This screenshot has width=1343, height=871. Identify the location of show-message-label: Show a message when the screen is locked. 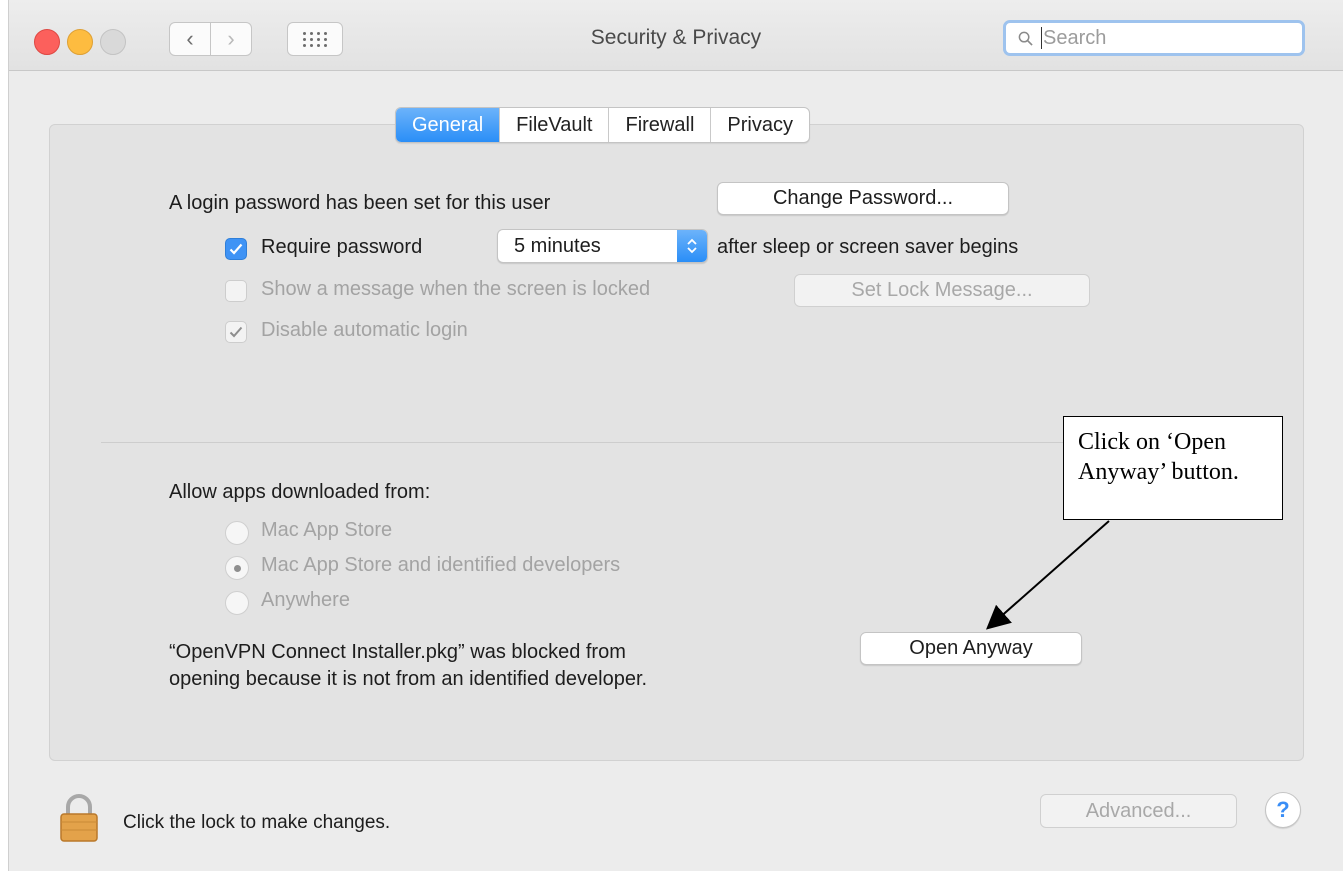
(456, 289).